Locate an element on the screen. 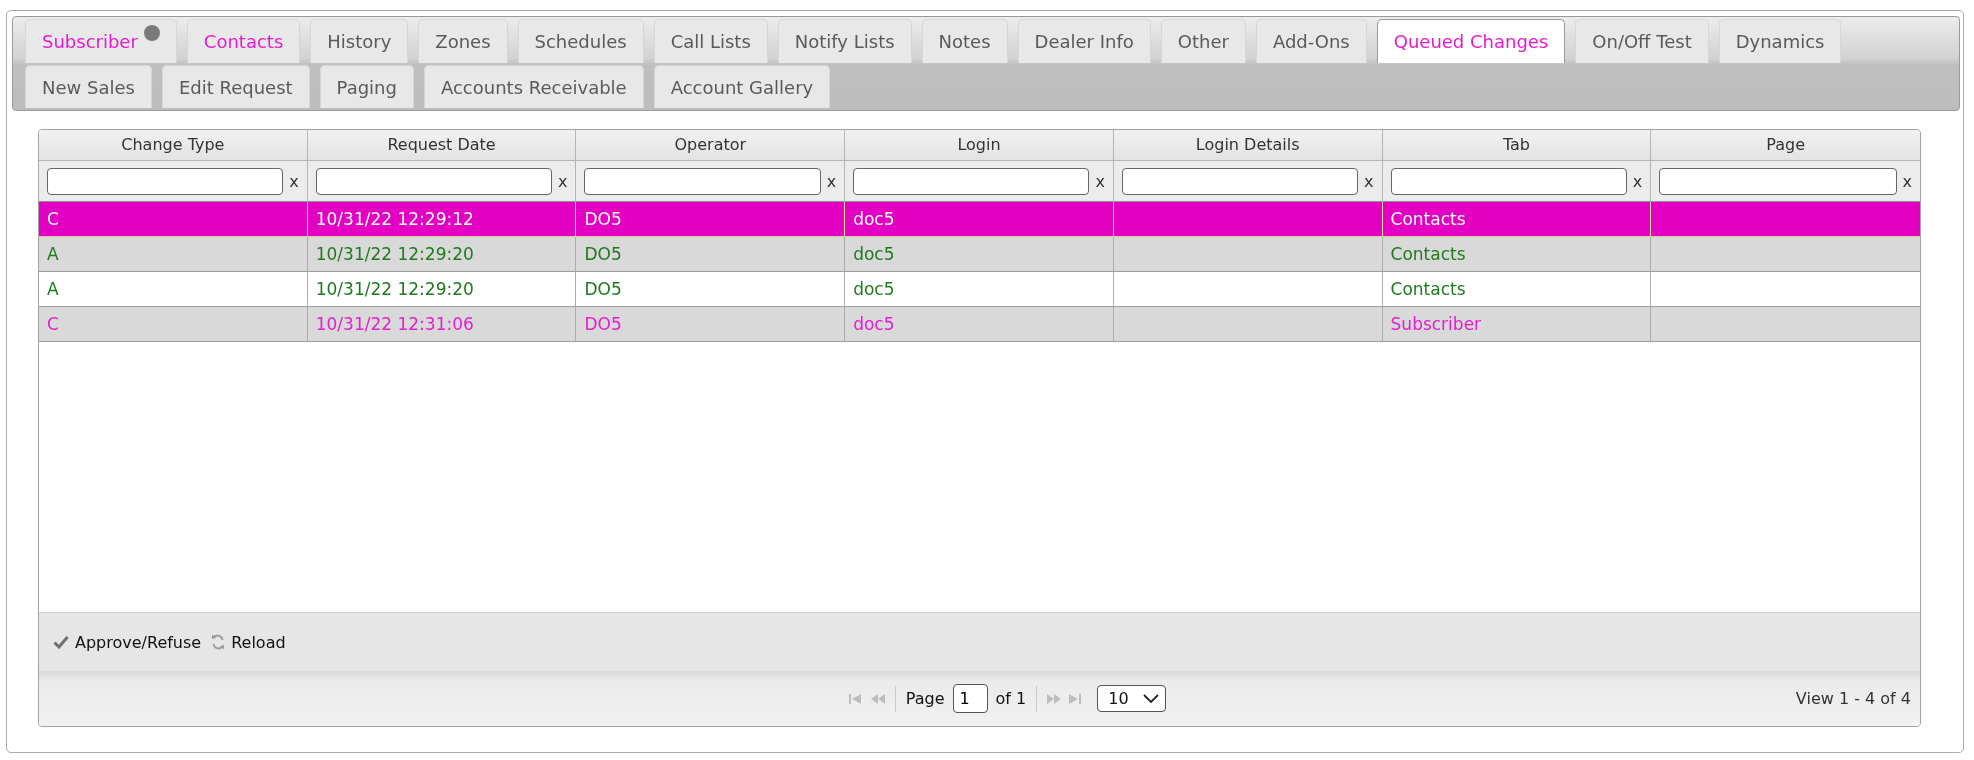 The width and height of the screenshot is (1974, 760). table-cell: 10/31/22 12:31:06 is located at coordinates (442, 324).